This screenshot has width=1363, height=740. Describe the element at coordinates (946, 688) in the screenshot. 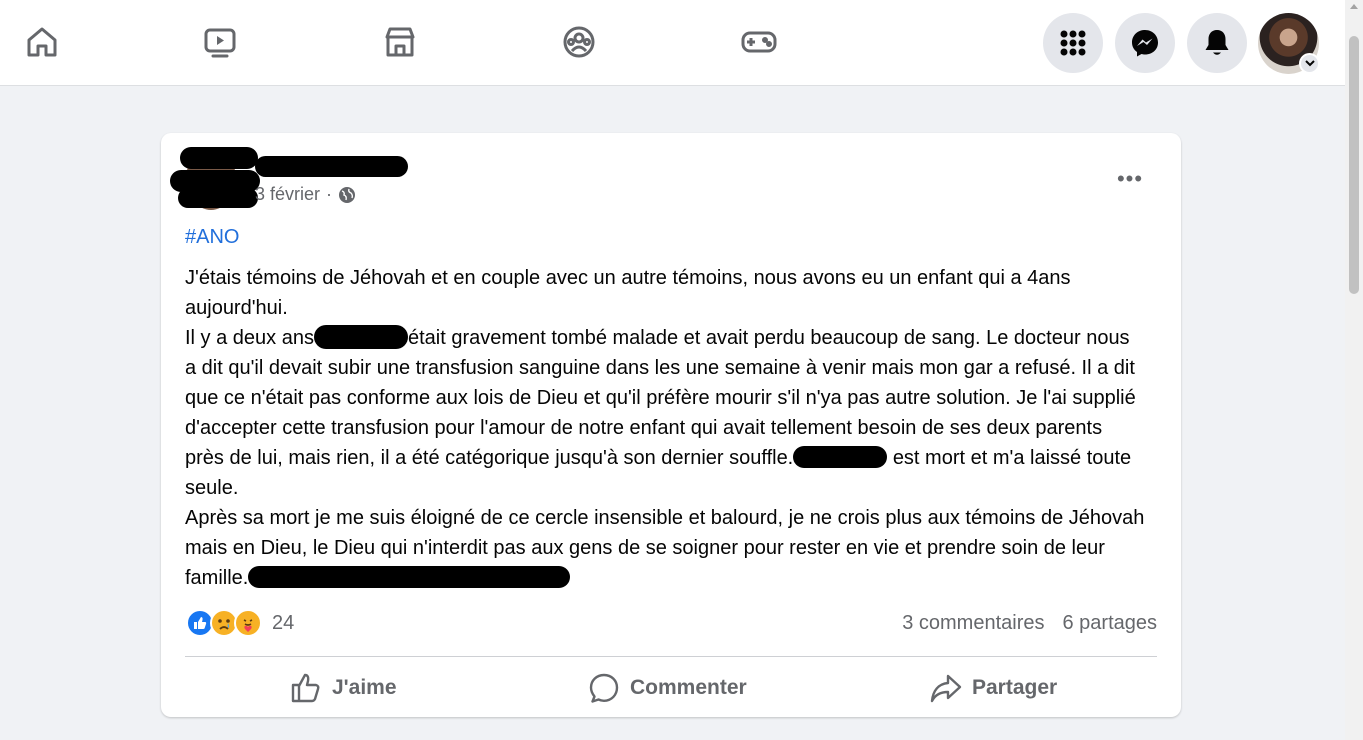

I see `share-arrow-icon` at that location.